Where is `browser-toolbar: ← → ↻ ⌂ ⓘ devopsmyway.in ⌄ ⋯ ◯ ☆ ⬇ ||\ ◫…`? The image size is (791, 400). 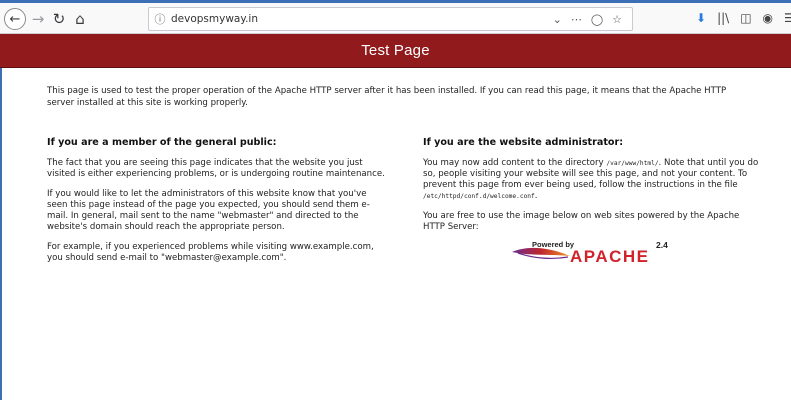 browser-toolbar: ← → ↻ ⌂ ⓘ devopsmyway.in ⌄ ⋯ ◯ ☆ ⬇ ||\ ◫… is located at coordinates (395, 17).